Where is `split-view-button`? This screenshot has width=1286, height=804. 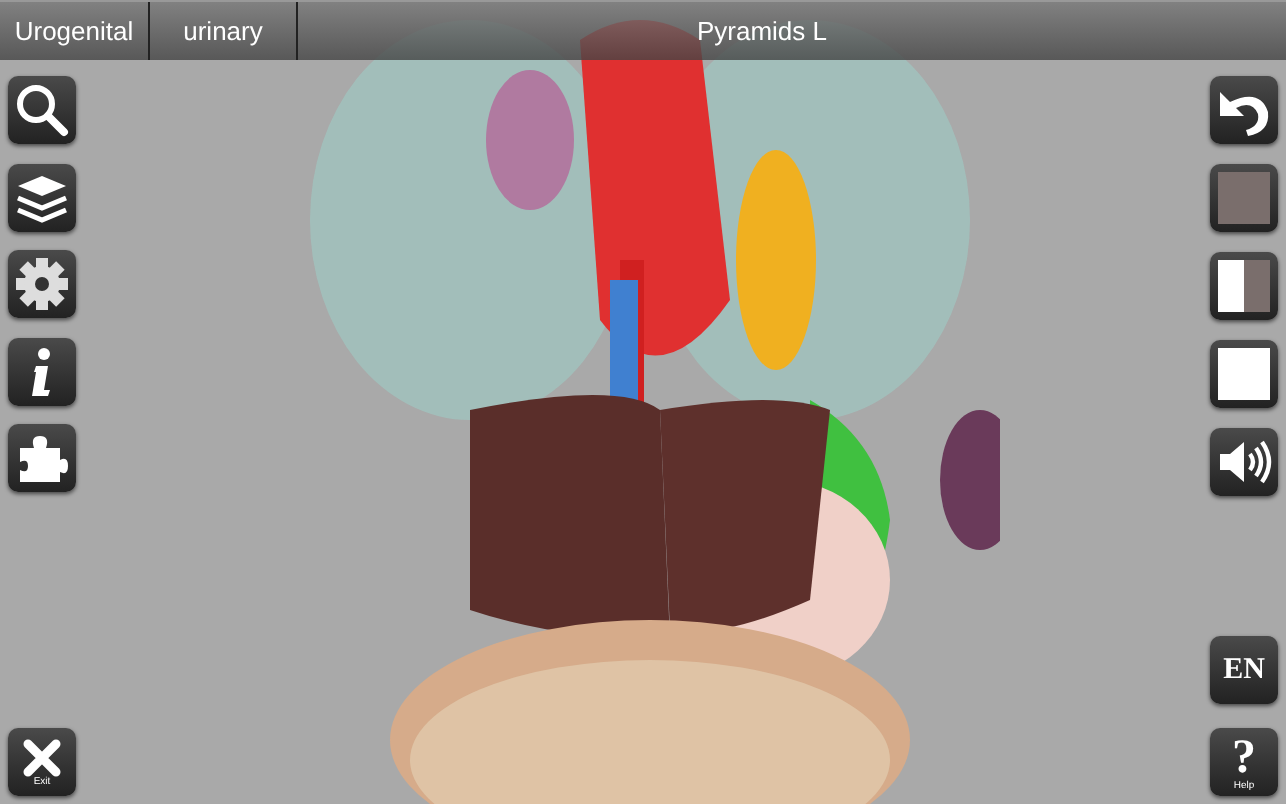 split-view-button is located at coordinates (1244, 286).